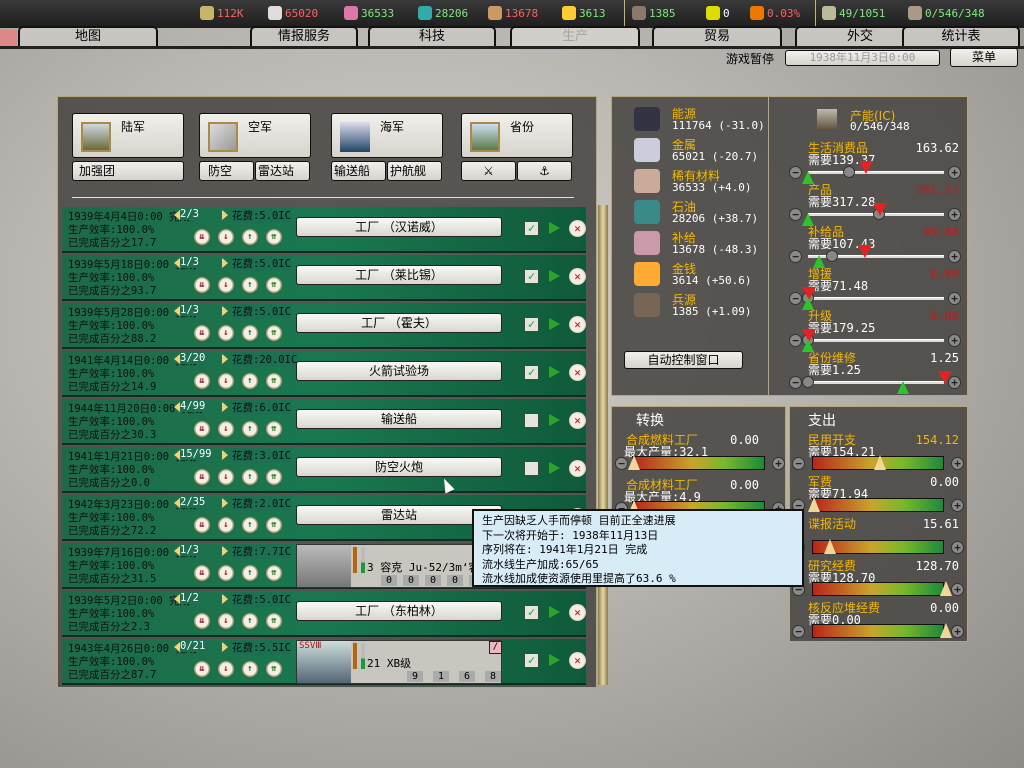 This screenshot has width=1024, height=768. I want to click on production-item-button: 防空火炮, so click(399, 467).